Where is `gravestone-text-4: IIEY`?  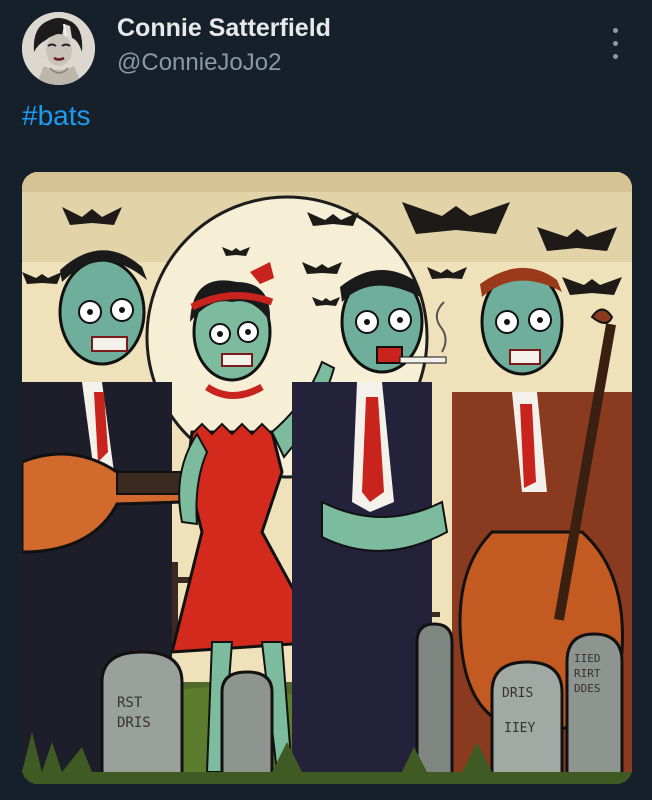
gravestone-text-4: IIEY is located at coordinates (519, 728).